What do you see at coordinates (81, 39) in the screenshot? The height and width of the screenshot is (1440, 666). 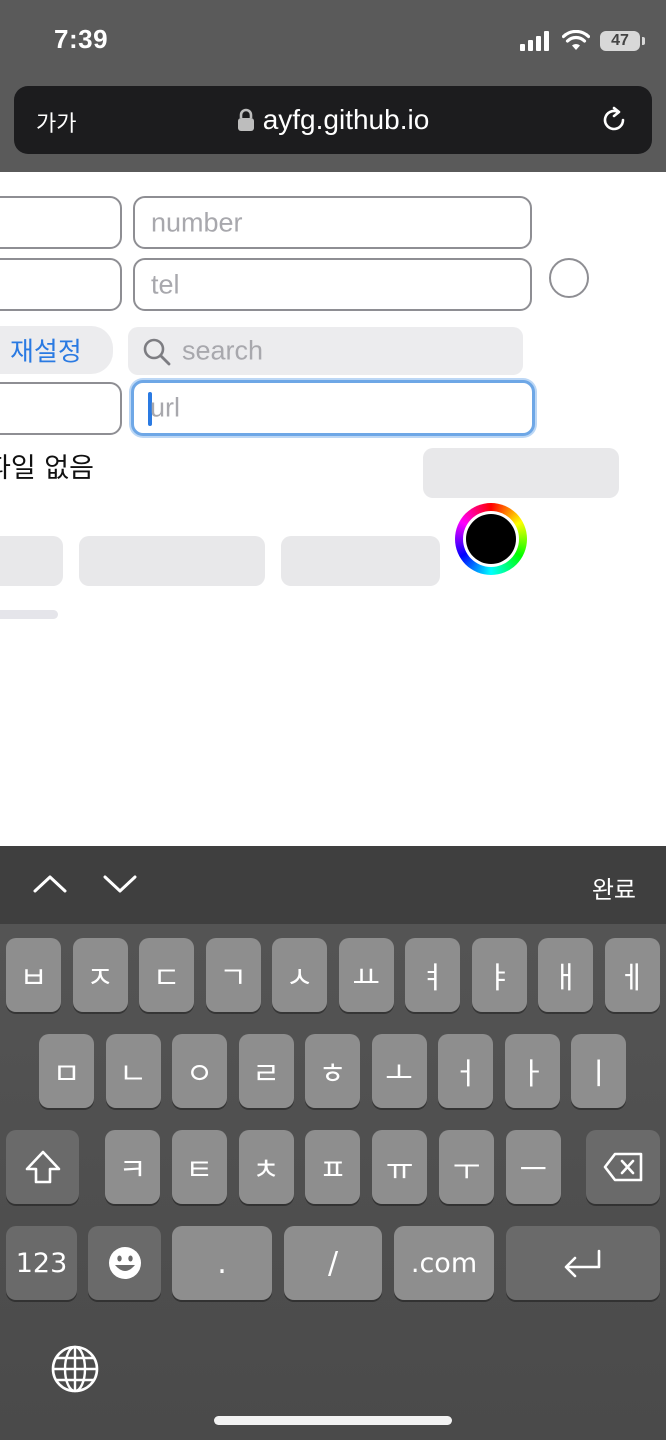 I see `status-time: 7:39` at bounding box center [81, 39].